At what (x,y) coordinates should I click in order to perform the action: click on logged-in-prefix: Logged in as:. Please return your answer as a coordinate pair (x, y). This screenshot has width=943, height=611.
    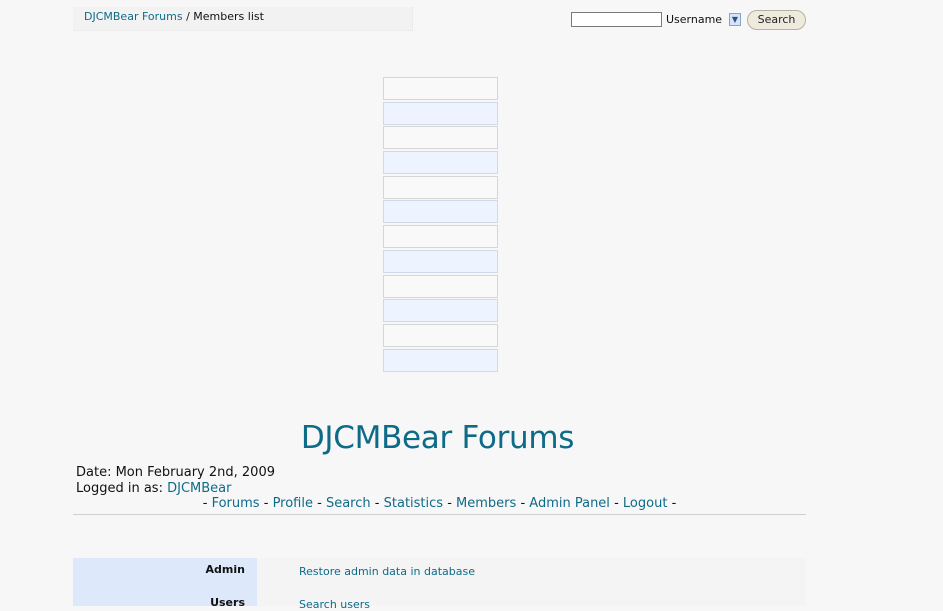
    Looking at the image, I should click on (119, 488).